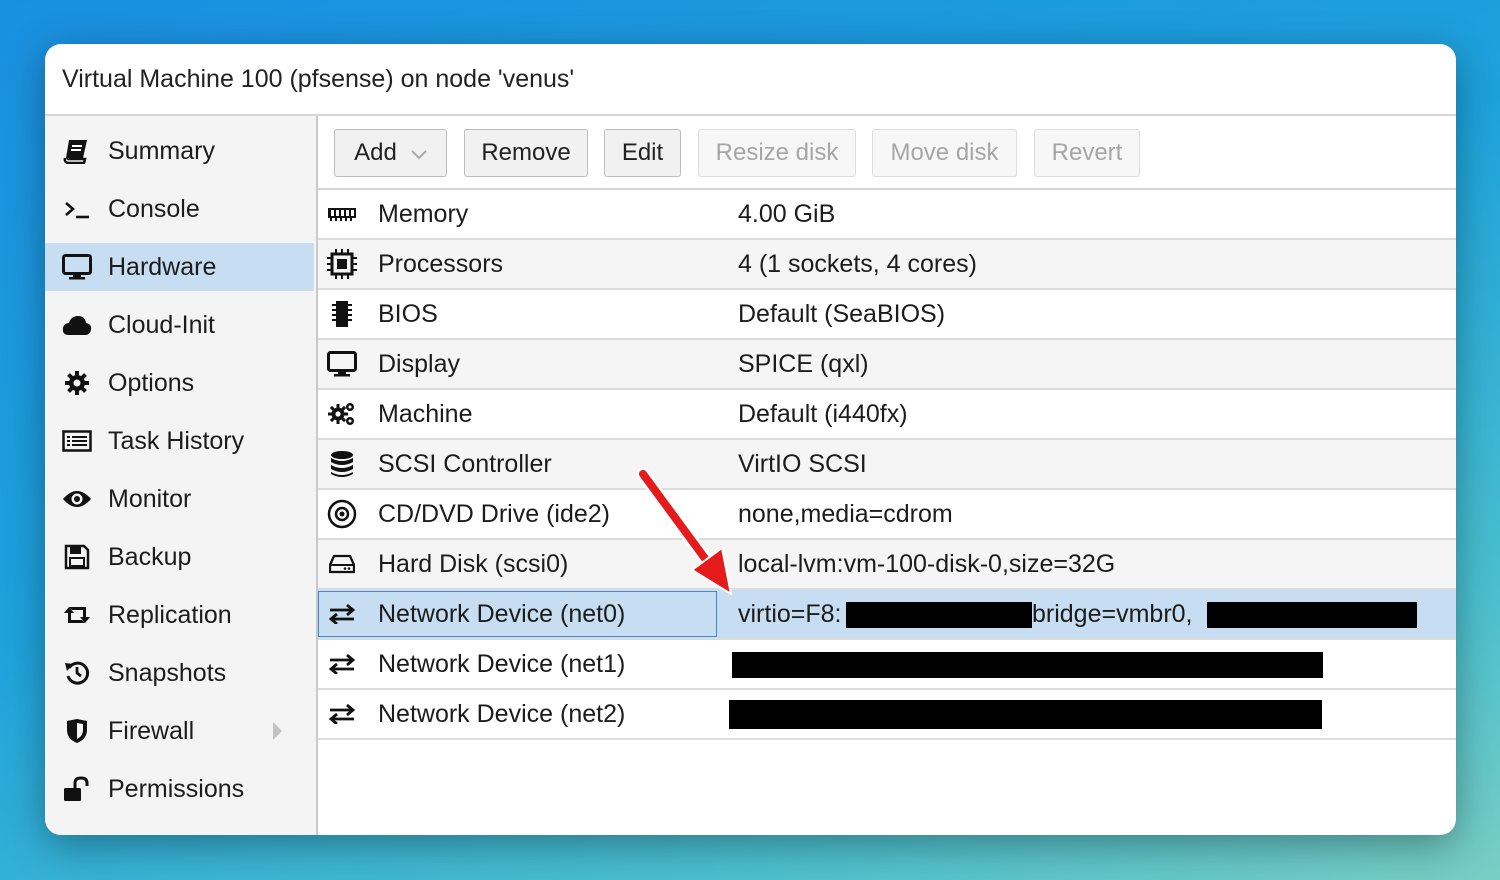  I want to click on row-name: Display, so click(419, 364).